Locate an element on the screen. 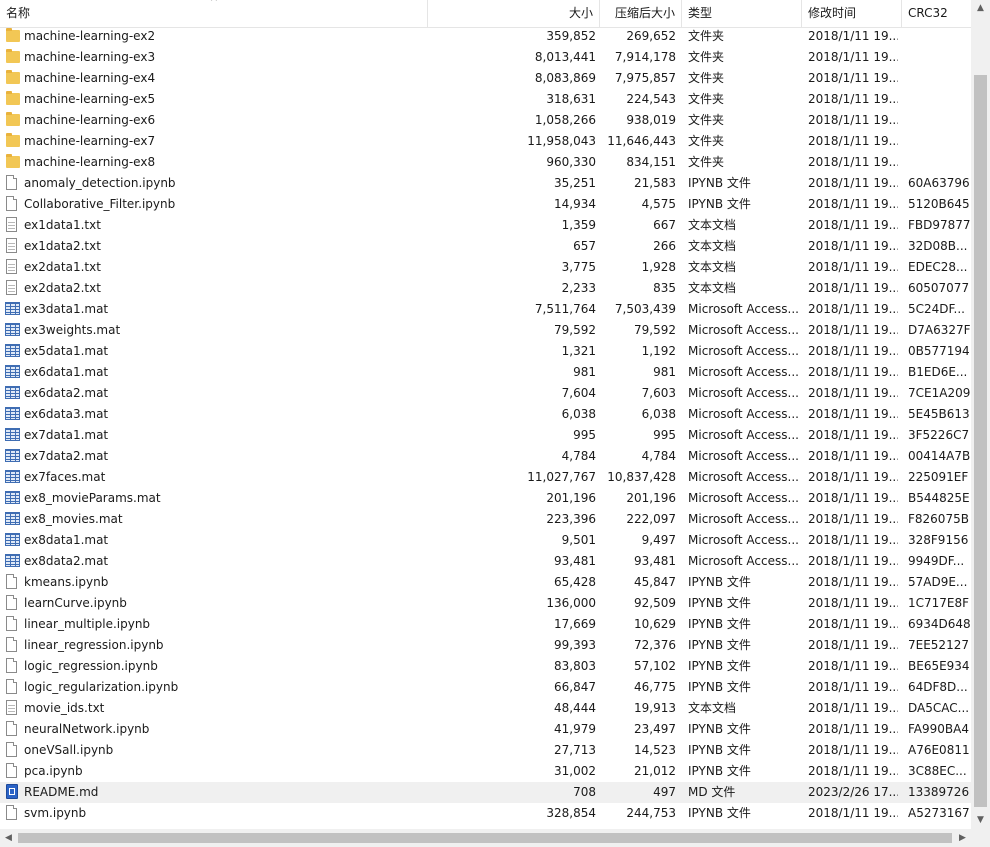  horizontal-scrollbar: ◀ ▶ is located at coordinates (485, 838).